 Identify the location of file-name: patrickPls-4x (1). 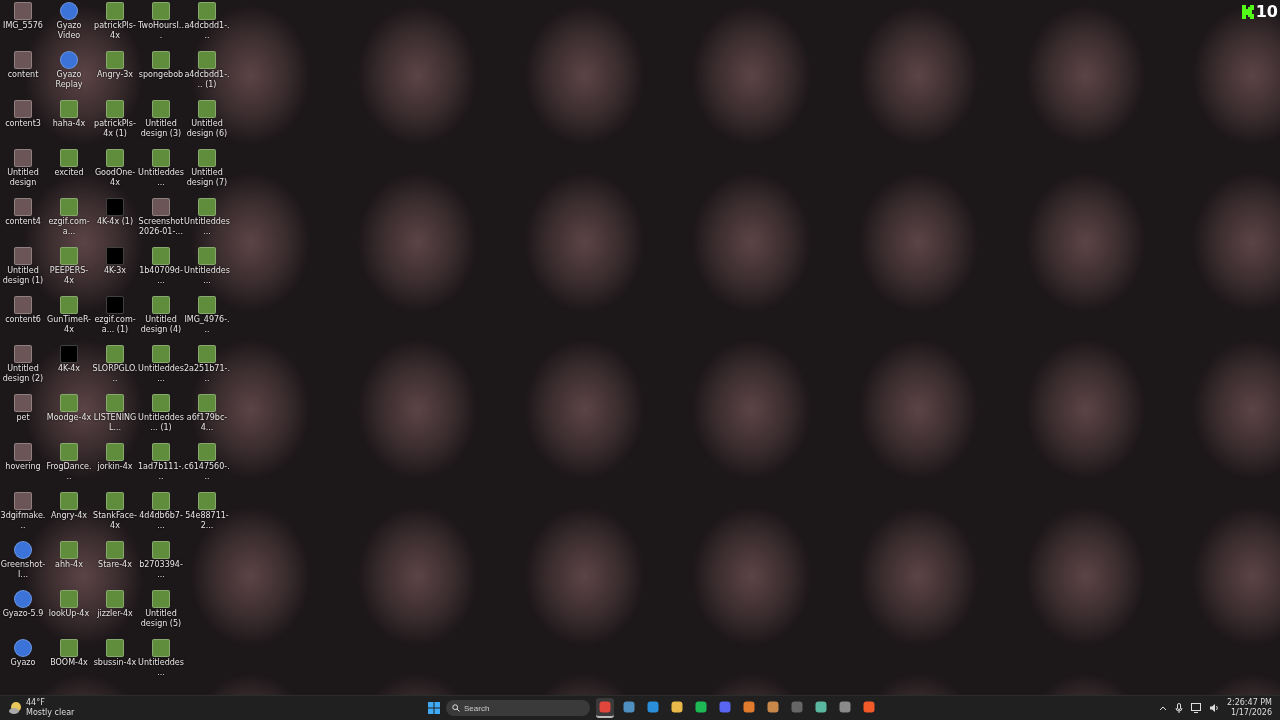
(115, 128).